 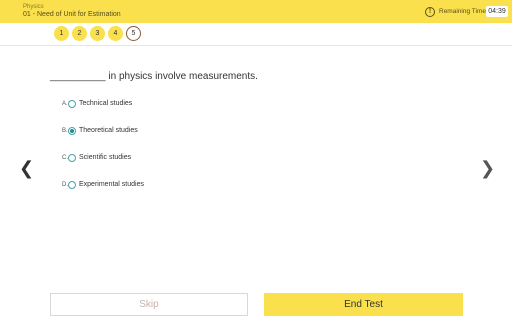 I want to click on radio-button-selected, so click(x=72, y=131).